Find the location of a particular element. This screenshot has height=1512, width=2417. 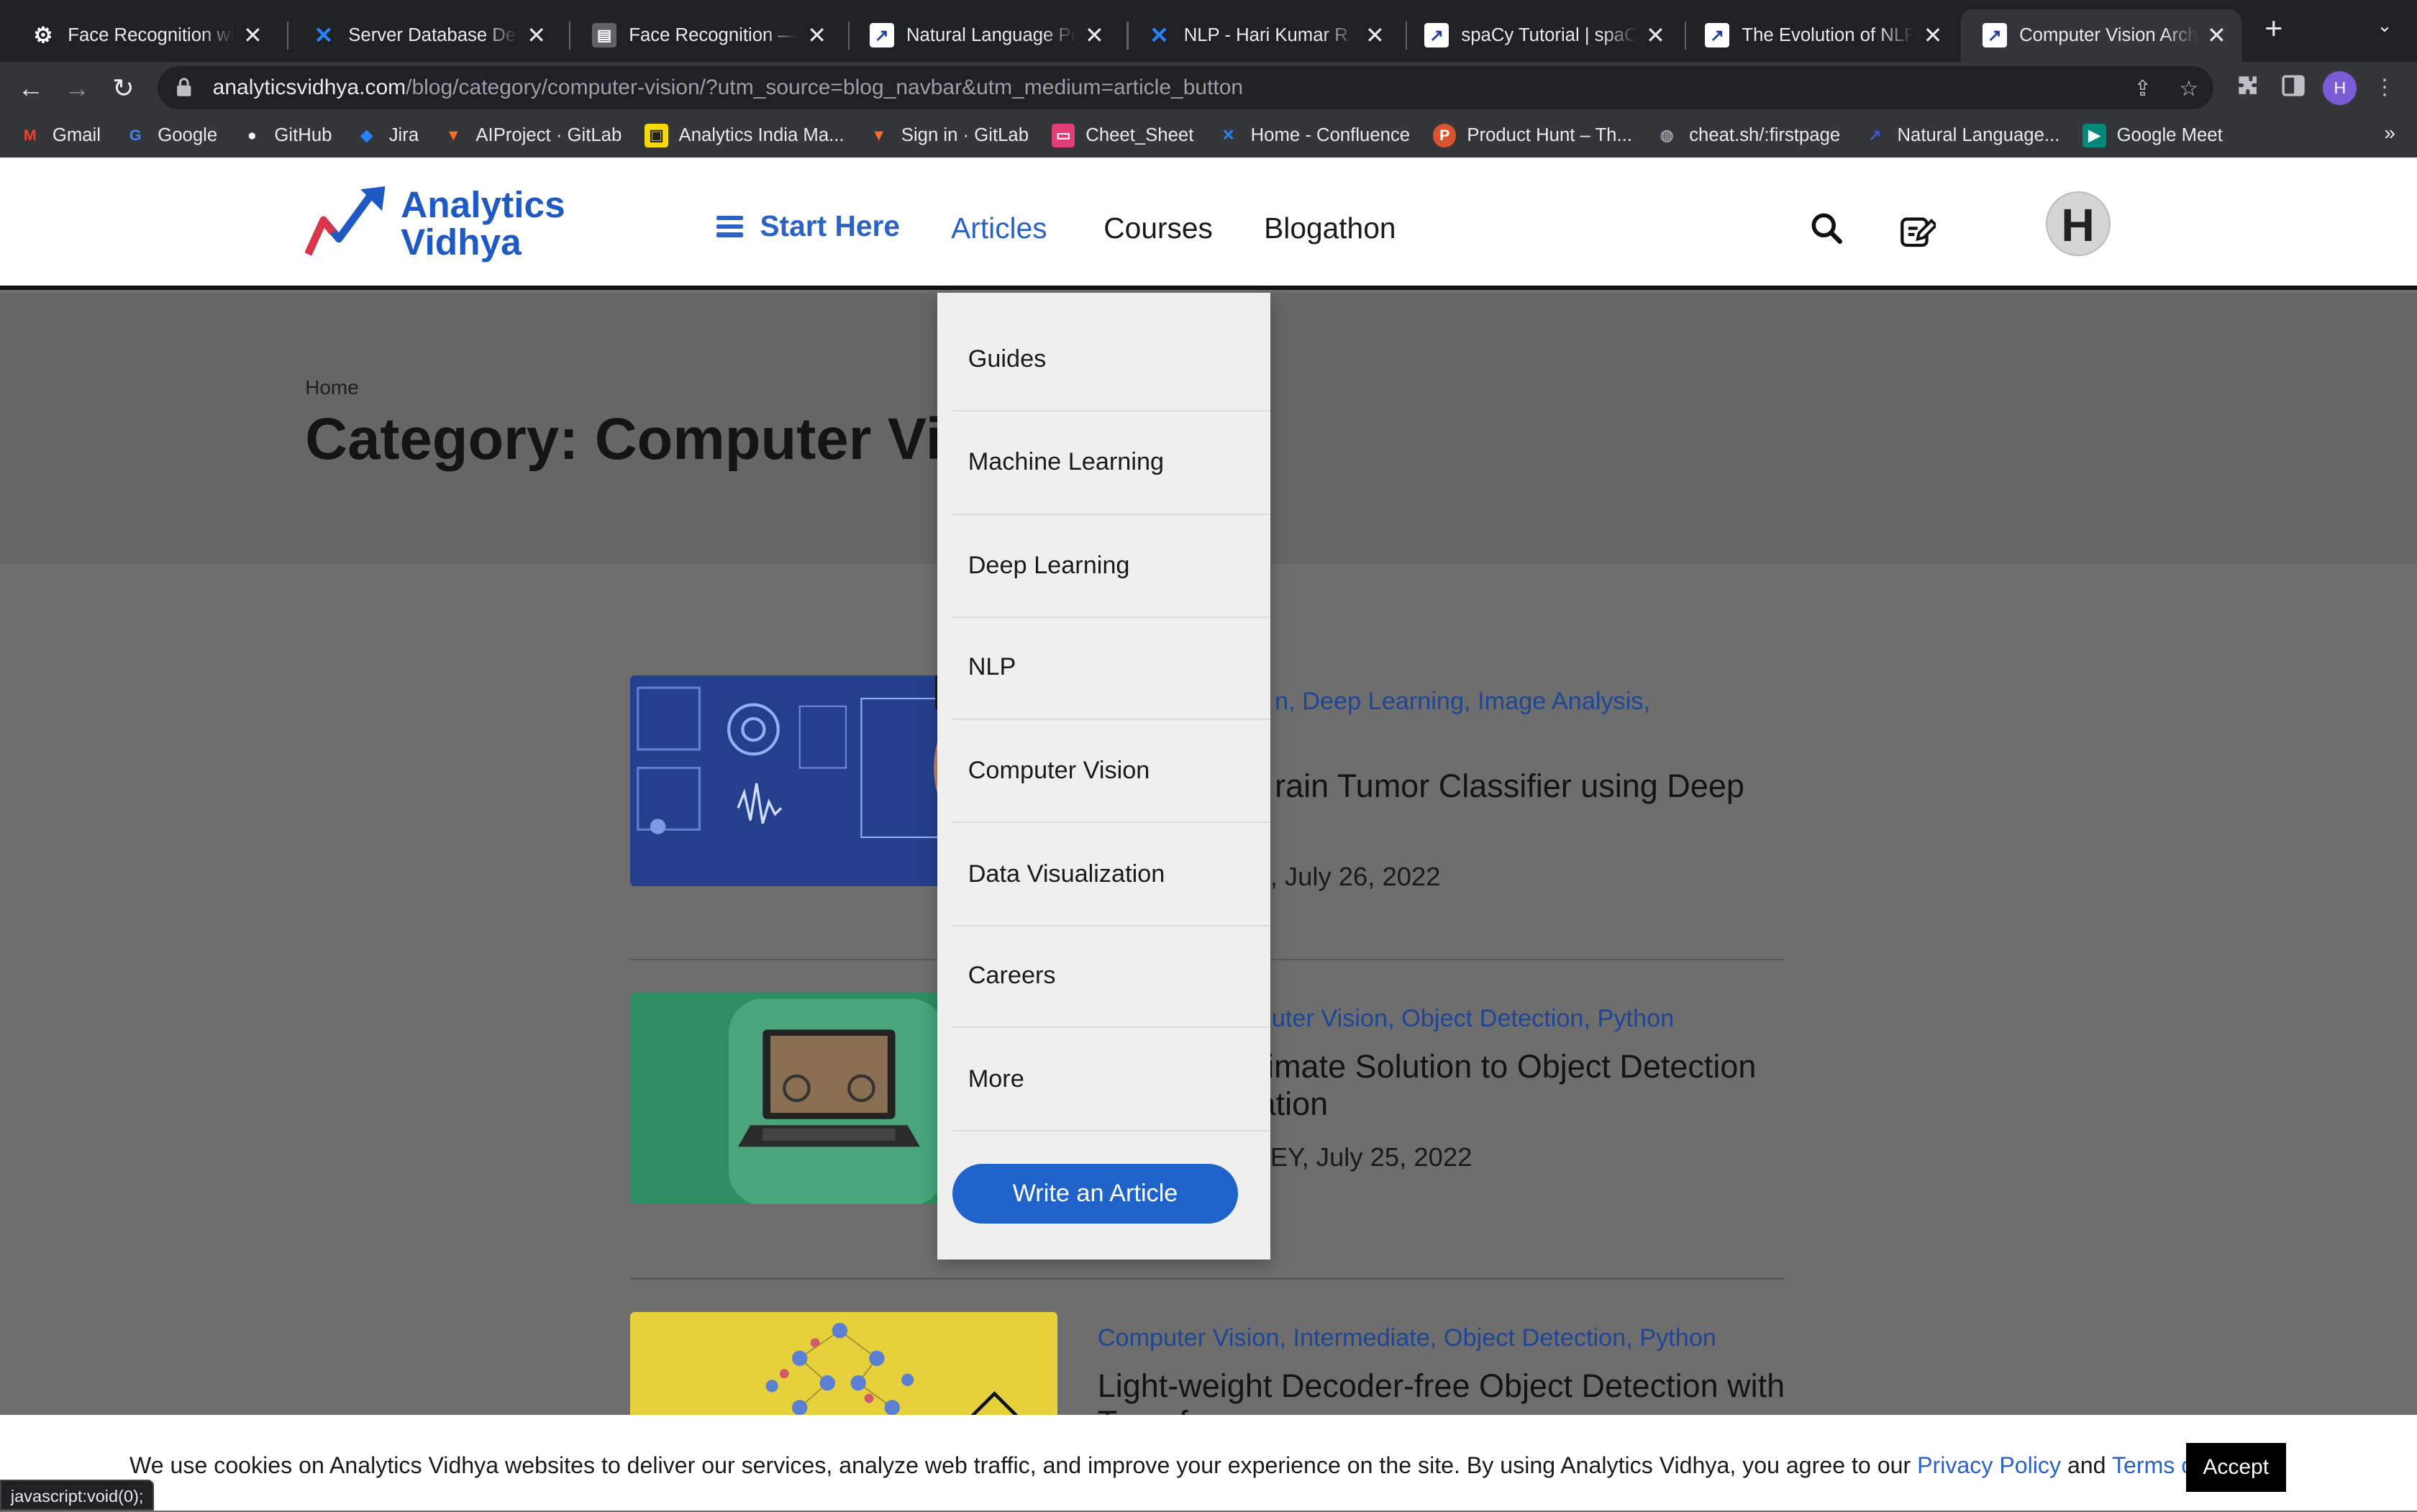

bookmark-jira: ◆ Jira is located at coordinates (387, 135).